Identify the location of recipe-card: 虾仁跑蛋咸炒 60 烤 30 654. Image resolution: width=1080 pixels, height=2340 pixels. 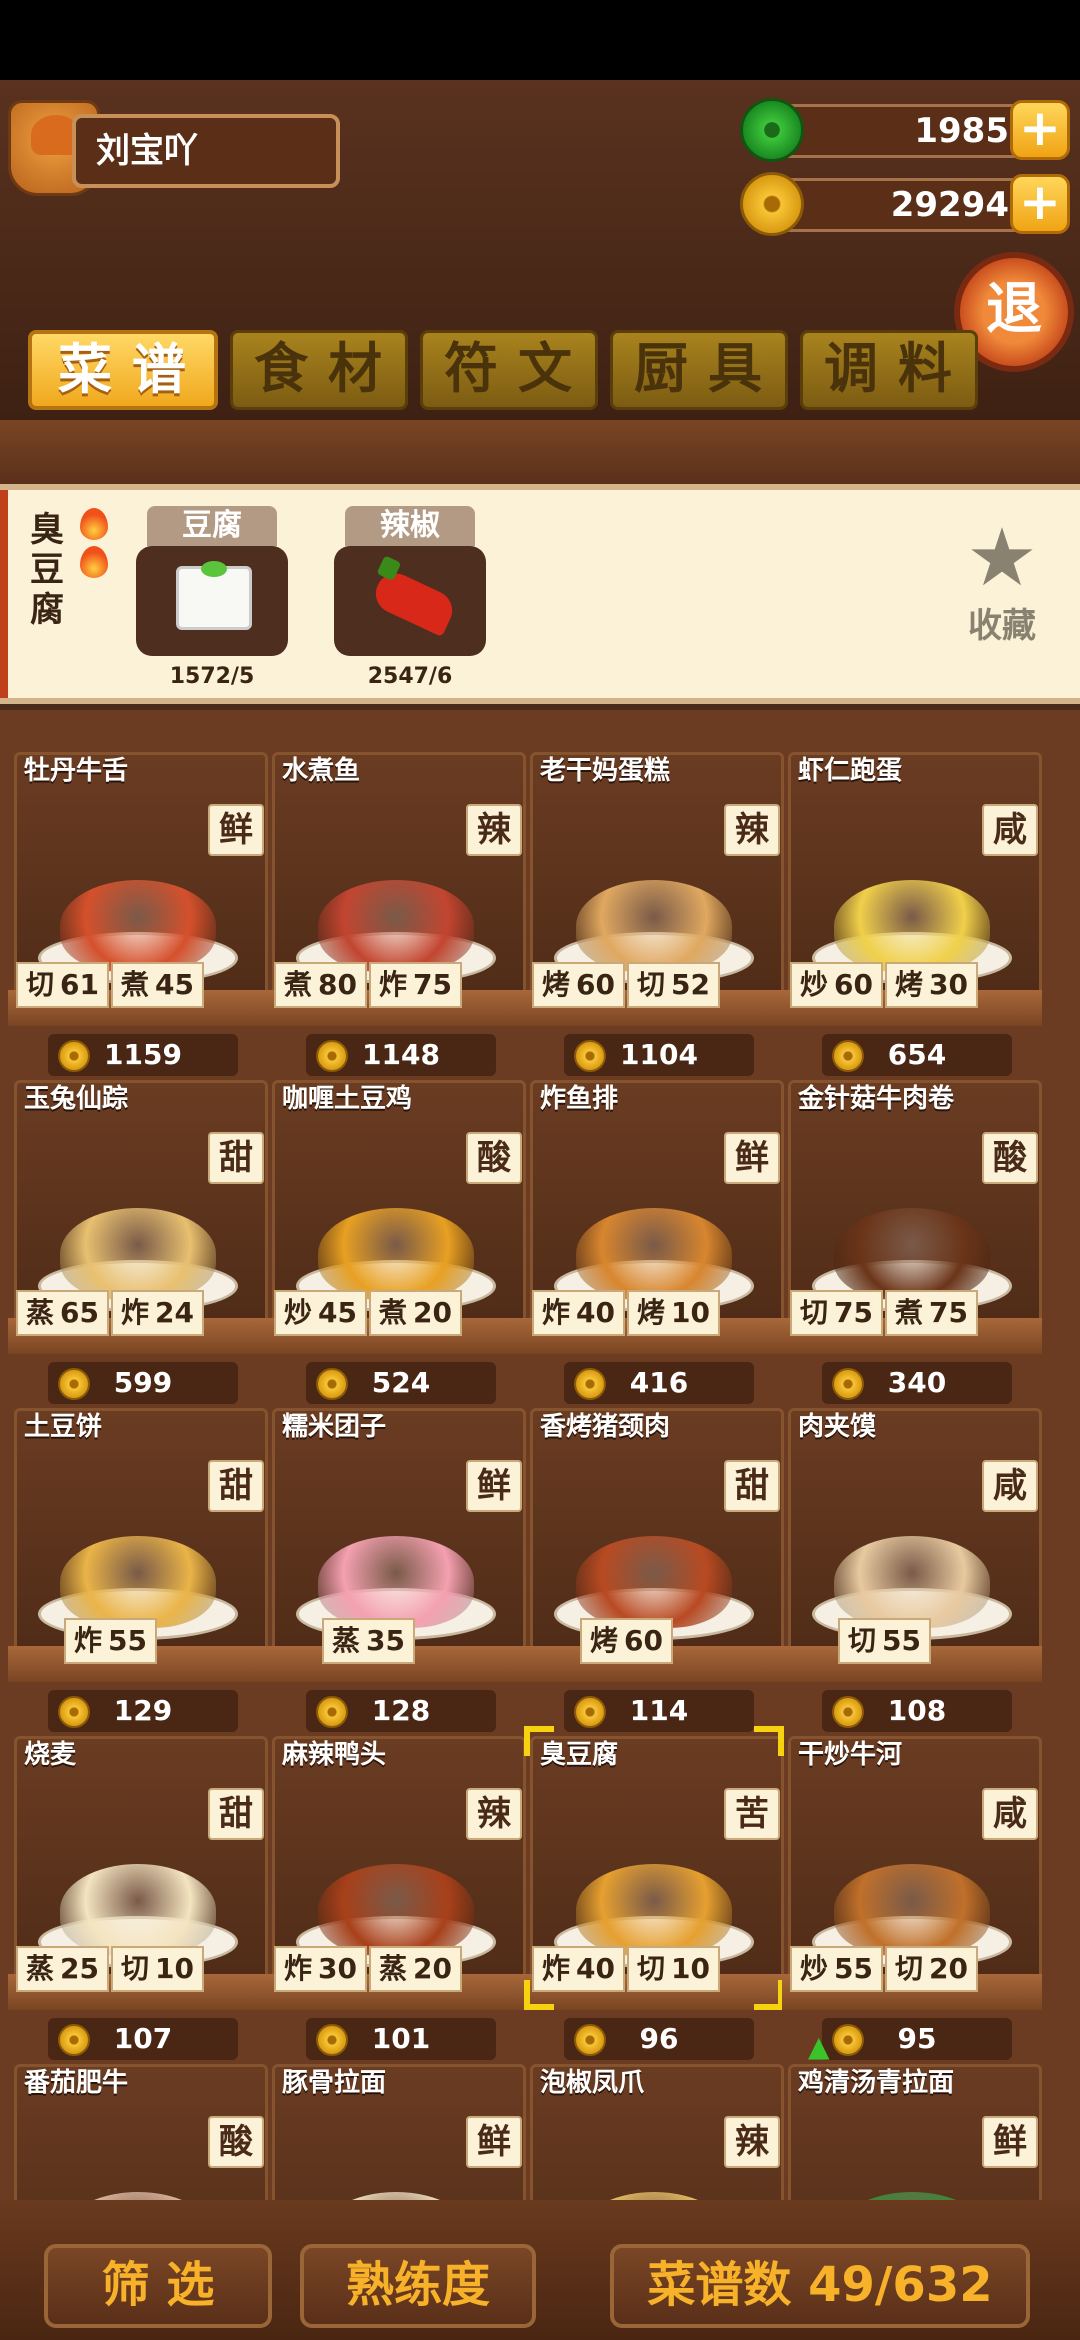
(912, 916).